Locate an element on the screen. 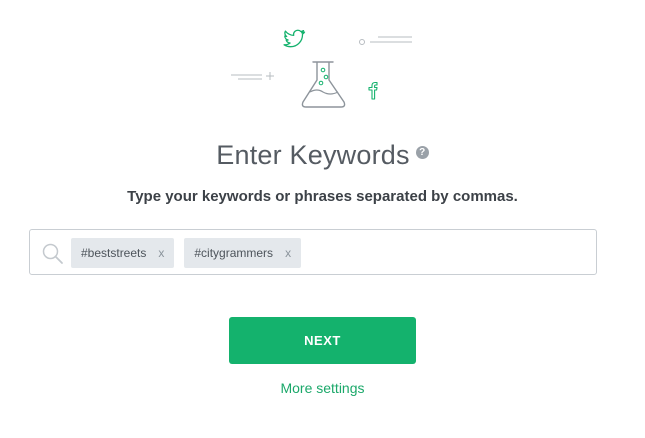  keyword-tag: #beststreets x is located at coordinates (123, 253).